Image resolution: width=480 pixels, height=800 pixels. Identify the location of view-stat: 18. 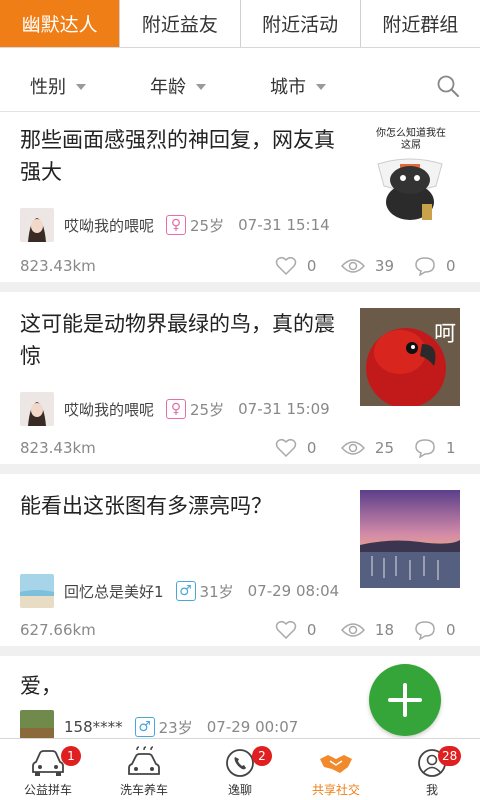
(367, 630).